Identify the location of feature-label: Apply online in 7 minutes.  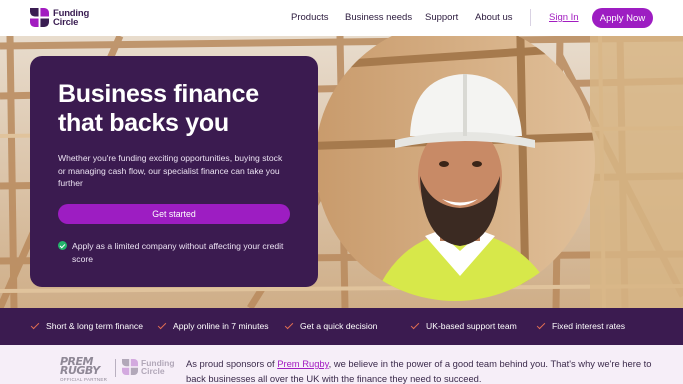
(221, 326).